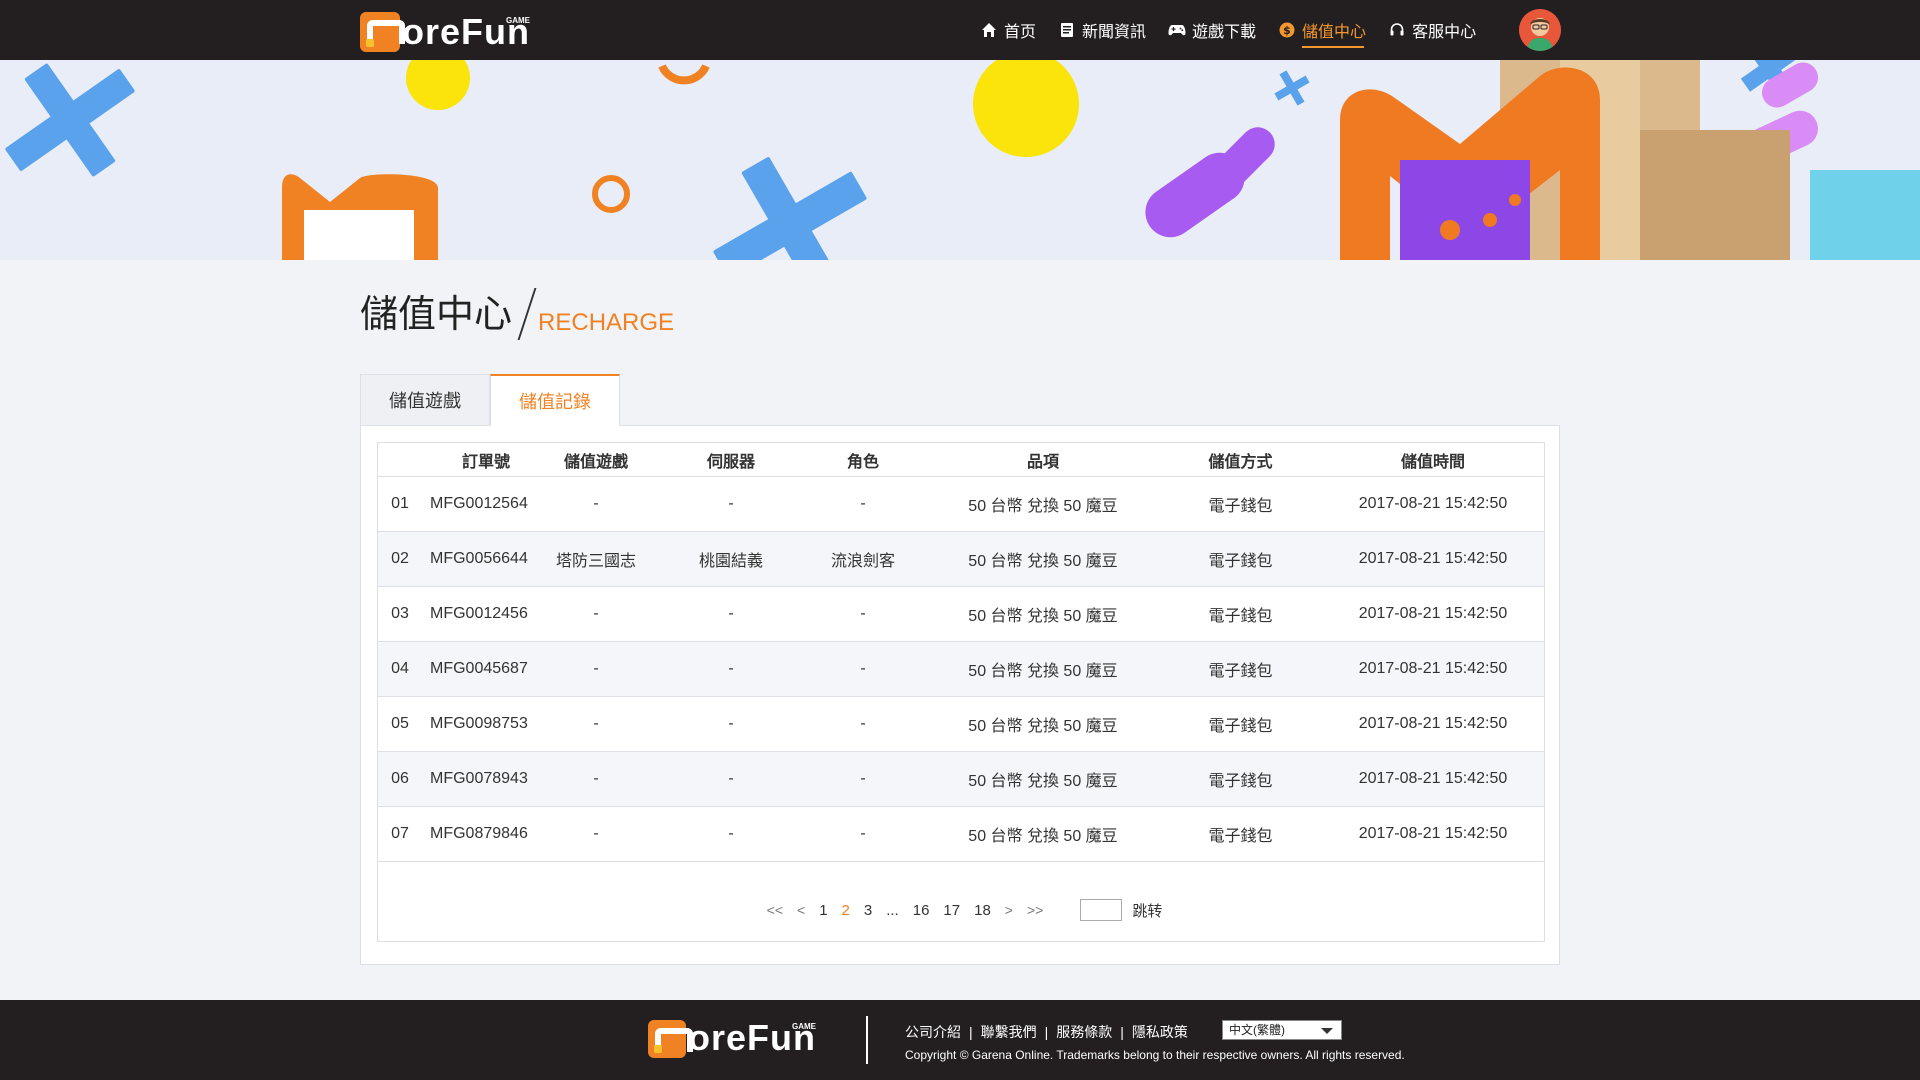  What do you see at coordinates (1327, 1031) in the screenshot?
I see `chevron-down-icon` at bounding box center [1327, 1031].